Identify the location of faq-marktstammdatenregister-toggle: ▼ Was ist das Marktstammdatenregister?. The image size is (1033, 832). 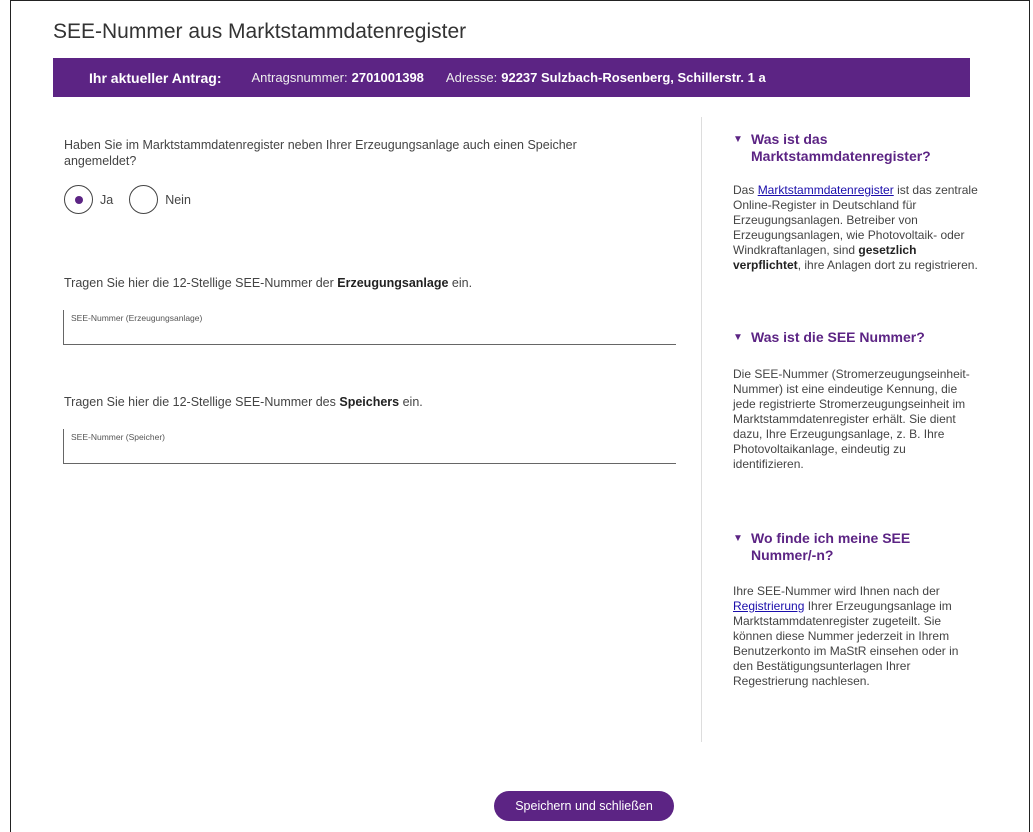
(855, 148).